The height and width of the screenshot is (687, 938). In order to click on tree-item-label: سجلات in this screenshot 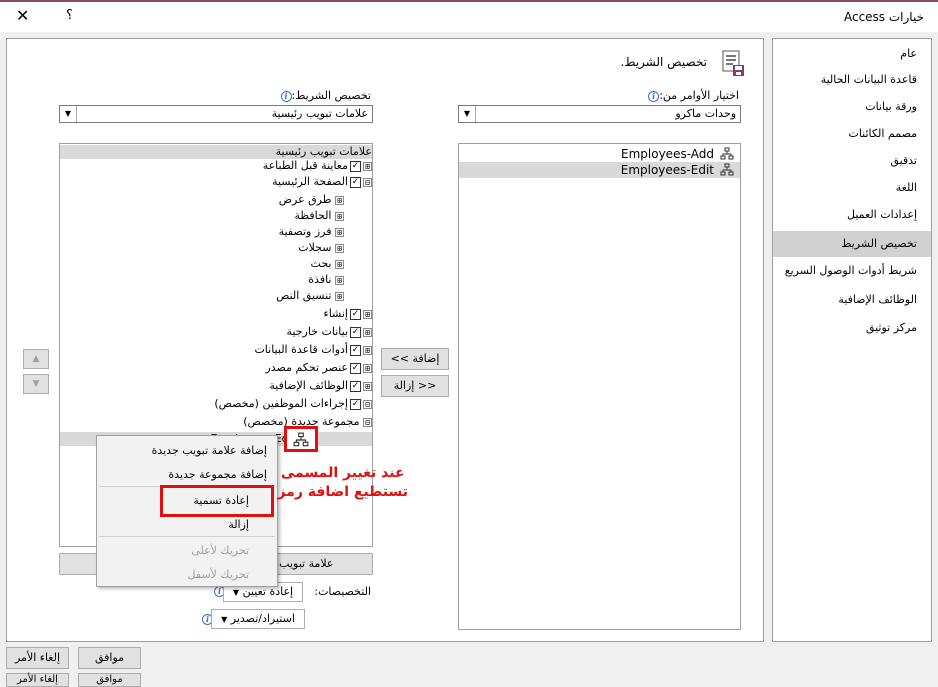, I will do `click(315, 247)`.